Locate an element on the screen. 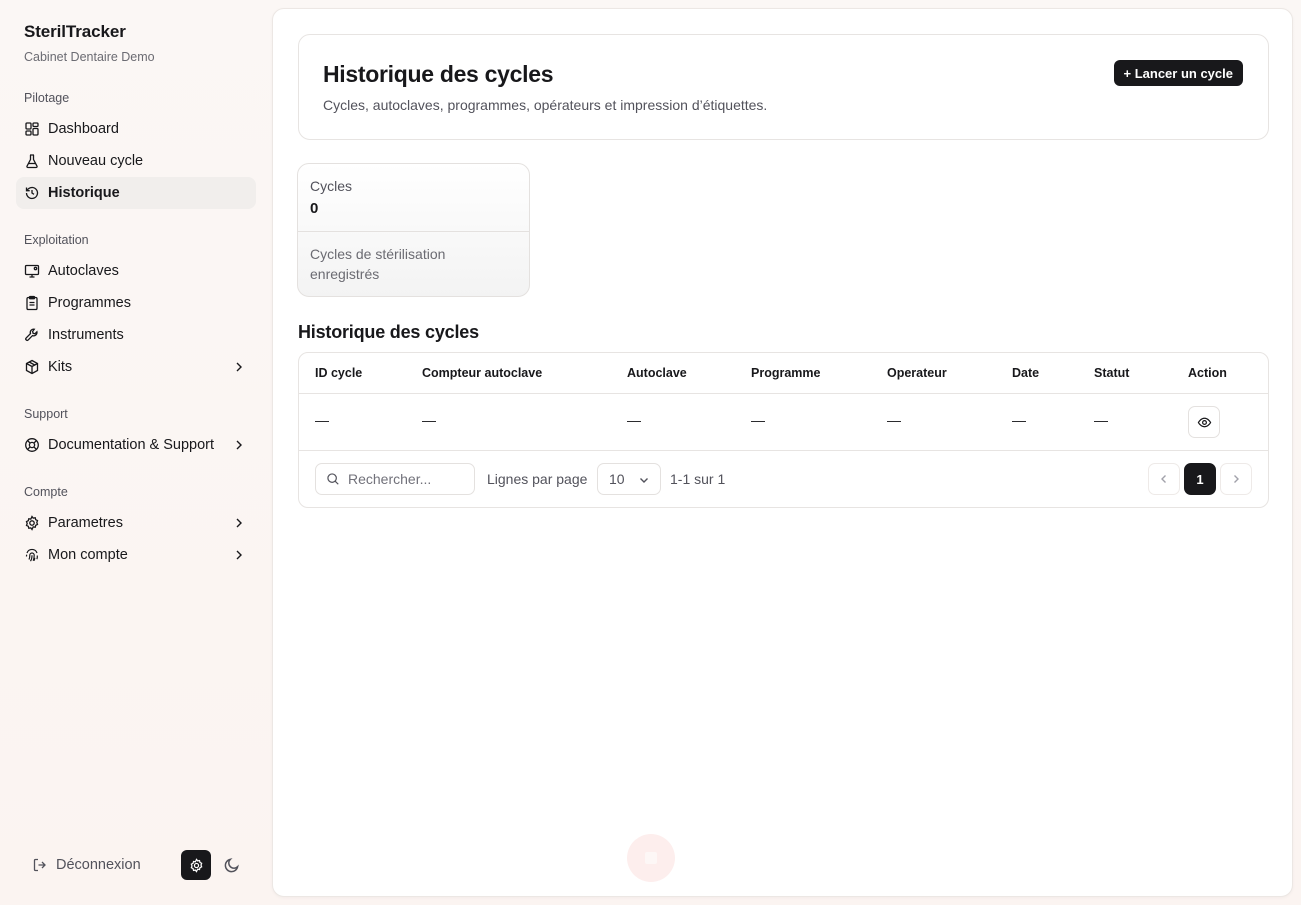 The width and height of the screenshot is (1301, 905). sidebar-item-label: Kits is located at coordinates (60, 367).